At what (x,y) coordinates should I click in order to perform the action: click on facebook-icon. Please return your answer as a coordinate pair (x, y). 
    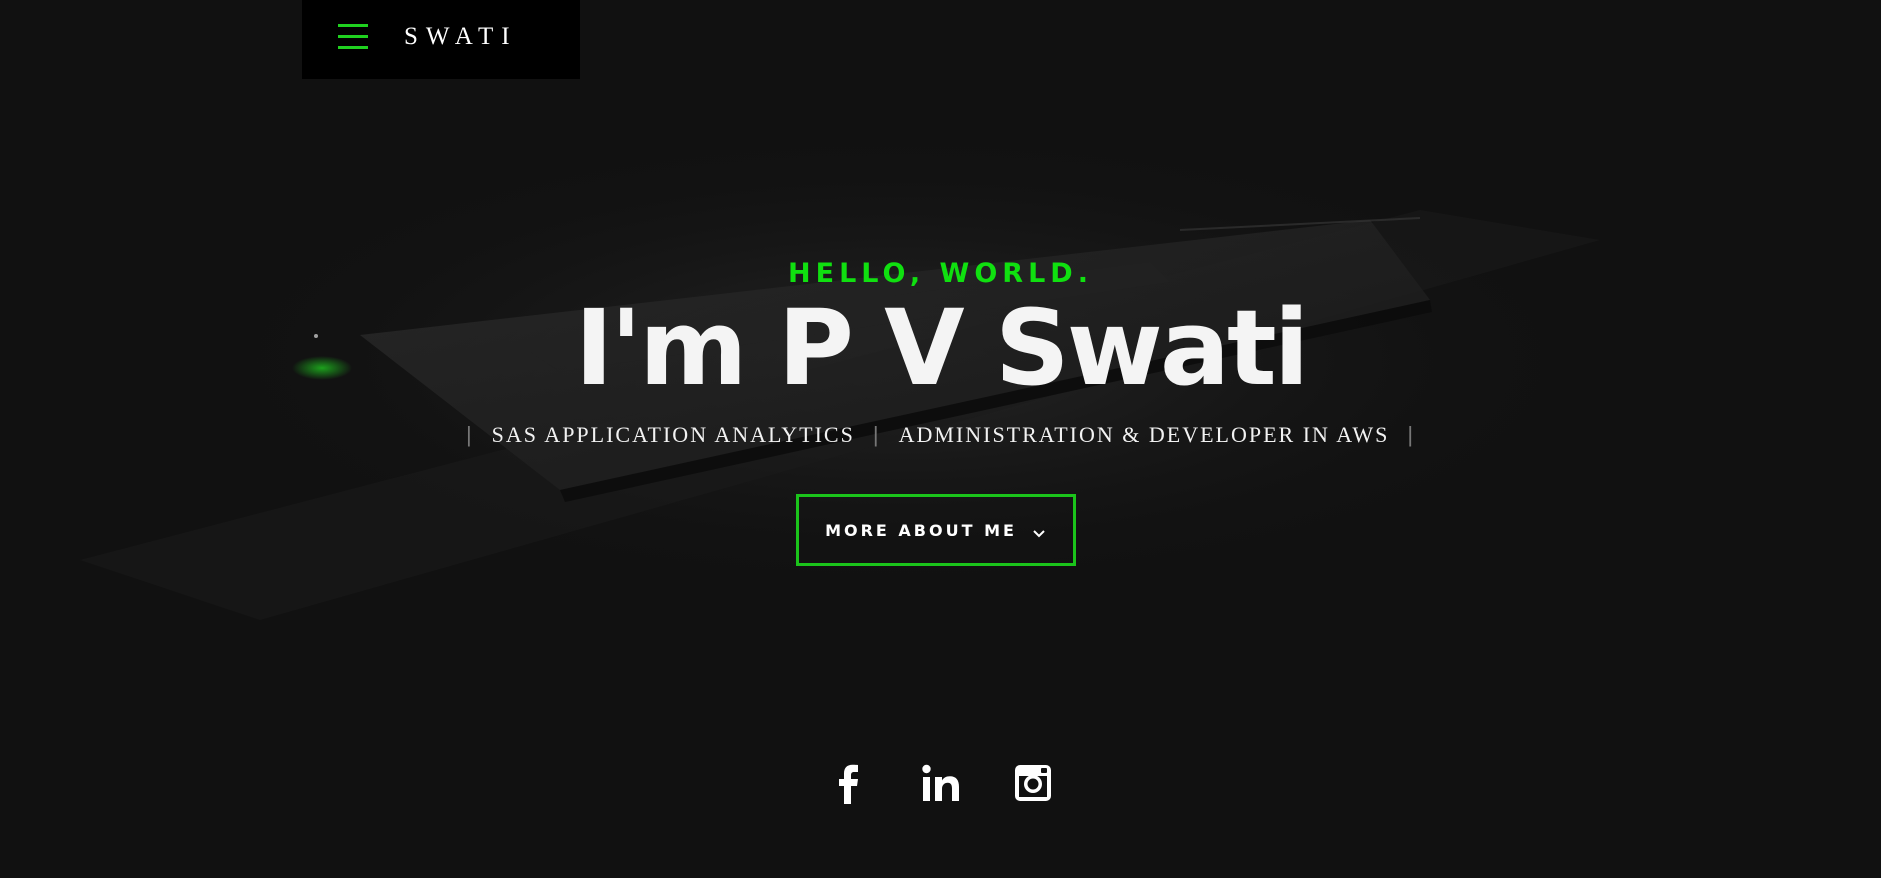
    Looking at the image, I should click on (849, 783).